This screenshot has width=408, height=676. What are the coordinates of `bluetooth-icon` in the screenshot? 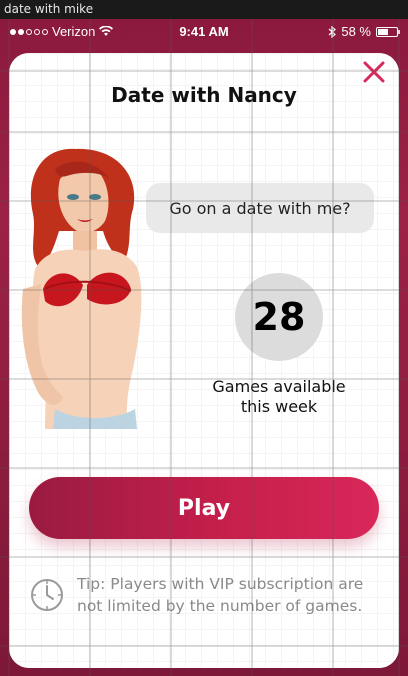 It's located at (332, 31).